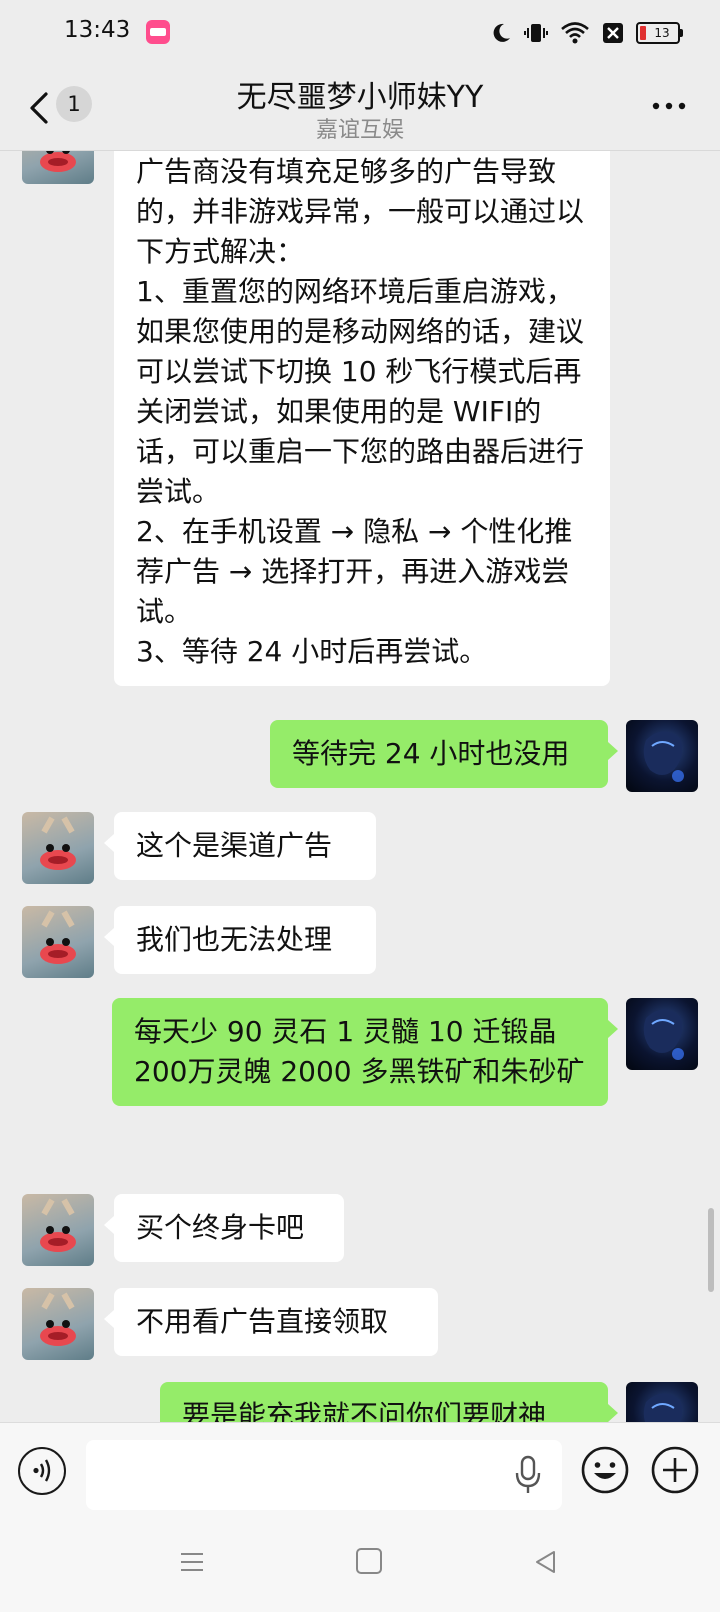 The height and width of the screenshot is (1612, 720). What do you see at coordinates (158, 32) in the screenshot?
I see `app-notification-icon` at bounding box center [158, 32].